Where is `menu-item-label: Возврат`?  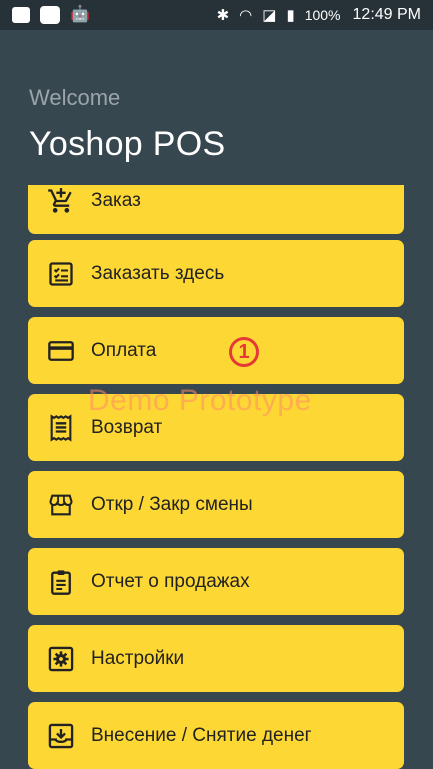 menu-item-label: Возврат is located at coordinates (127, 427).